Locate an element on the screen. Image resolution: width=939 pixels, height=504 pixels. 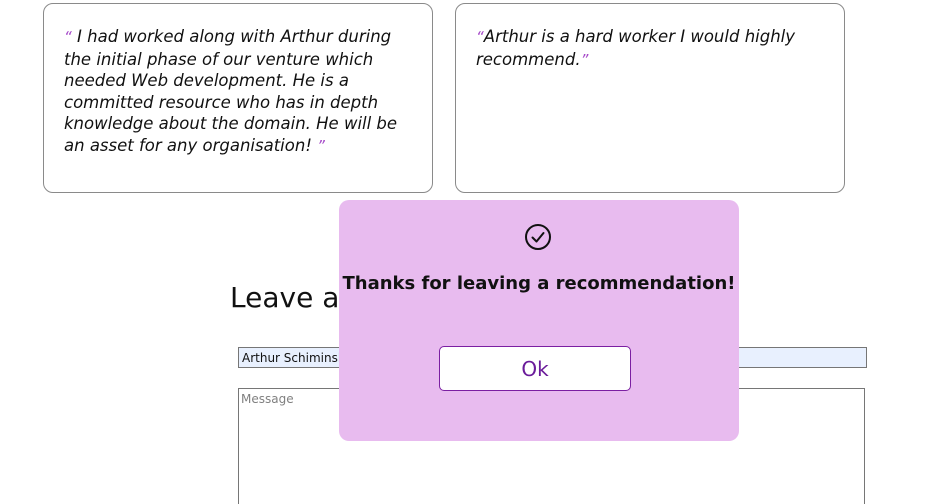
dialog-message: Thanks for leaving a recommendation! is located at coordinates (539, 283).